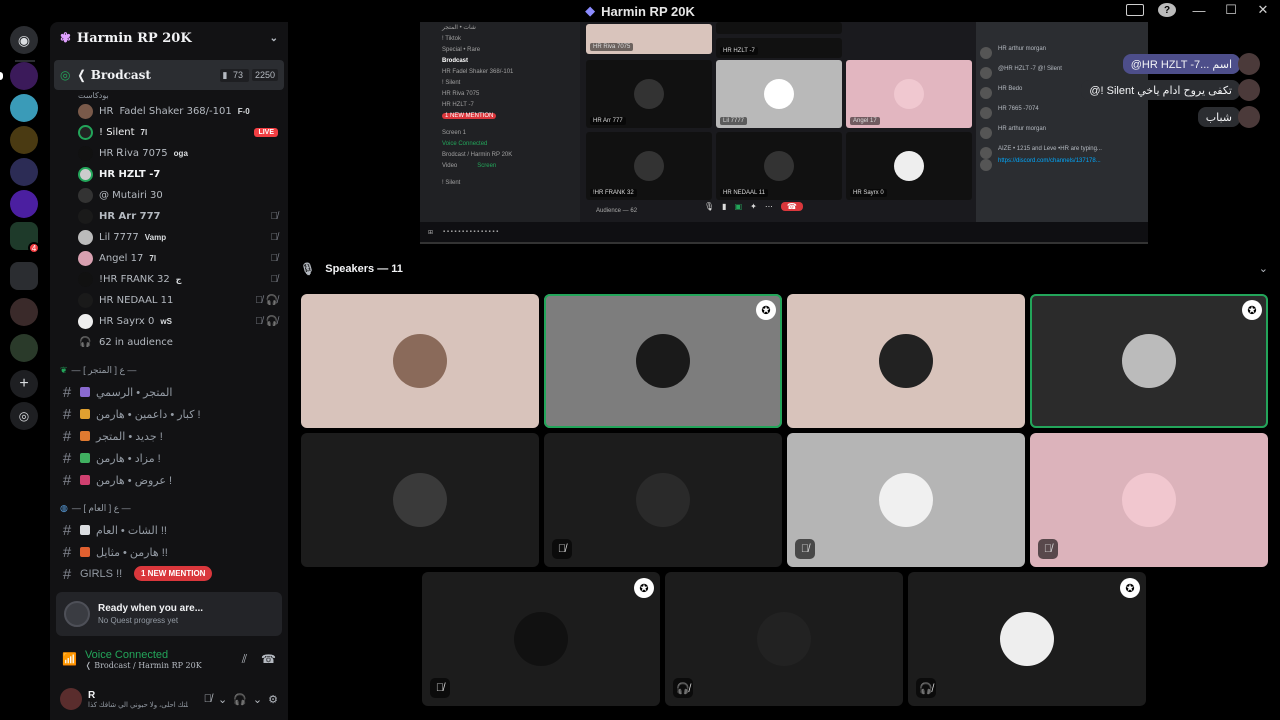 This screenshot has height=720, width=1280. I want to click on voice-member: HR Arr 777 🎙̸, so click(169, 216).